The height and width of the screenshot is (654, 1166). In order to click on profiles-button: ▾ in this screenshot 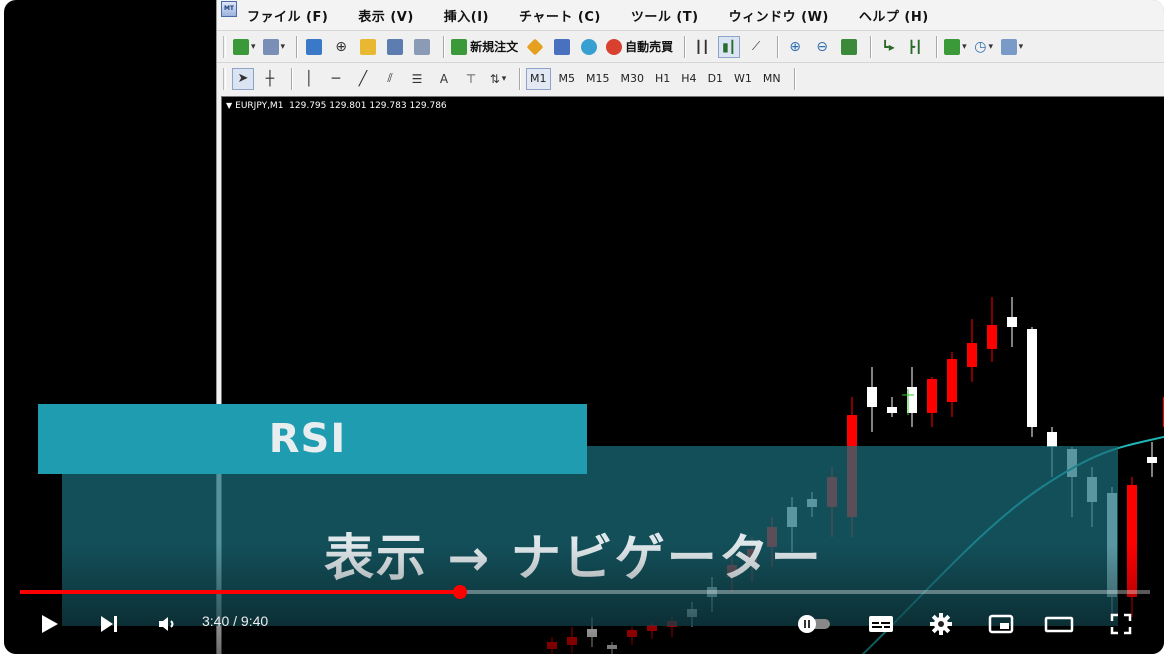, I will do `click(274, 47)`.